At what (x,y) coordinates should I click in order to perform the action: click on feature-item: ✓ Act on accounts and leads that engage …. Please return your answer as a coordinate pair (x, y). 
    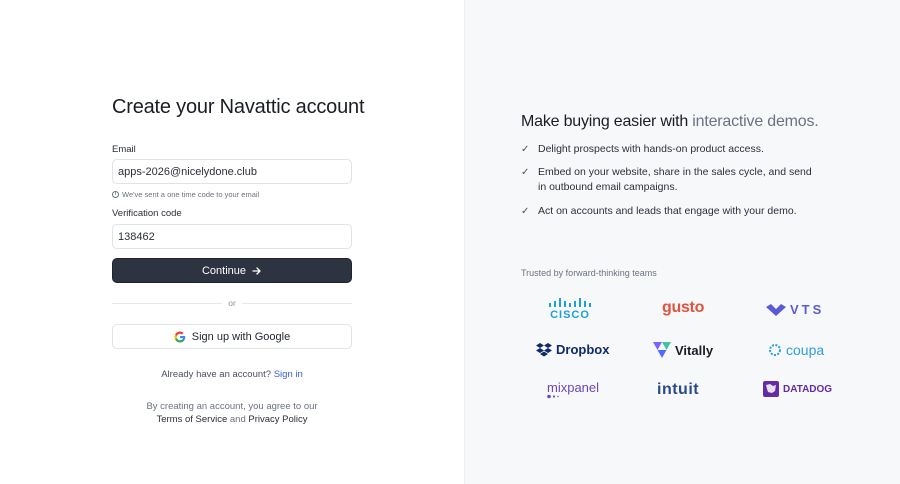
    Looking at the image, I should click on (659, 211).